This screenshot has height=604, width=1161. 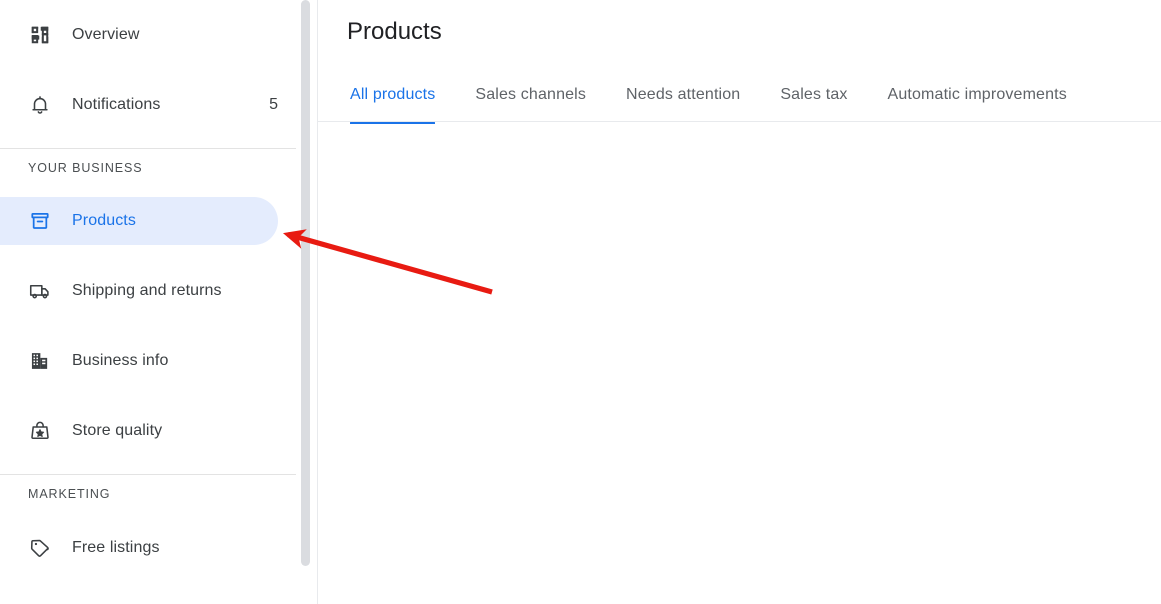 I want to click on tab-needs-attention: Needs attention, so click(x=683, y=98).